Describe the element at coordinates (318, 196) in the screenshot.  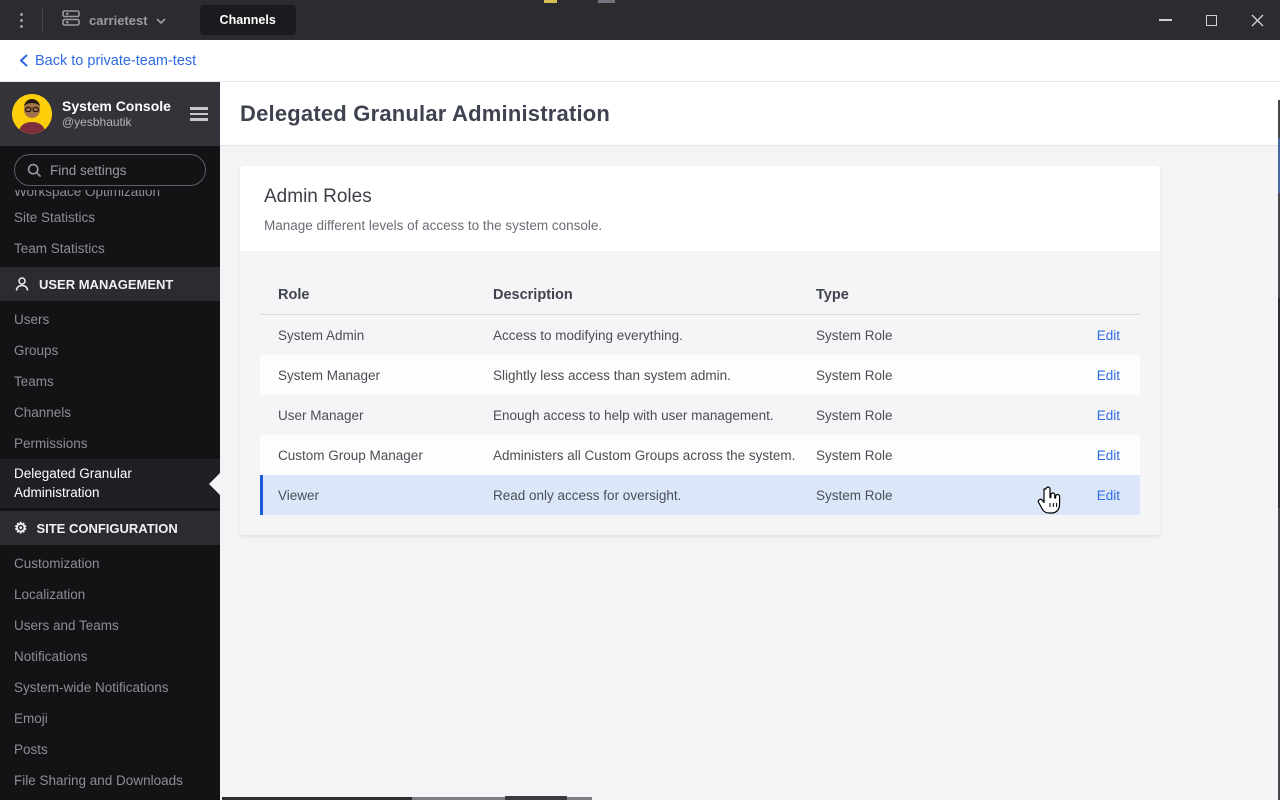
I see `card-title: Admin Roles` at that location.